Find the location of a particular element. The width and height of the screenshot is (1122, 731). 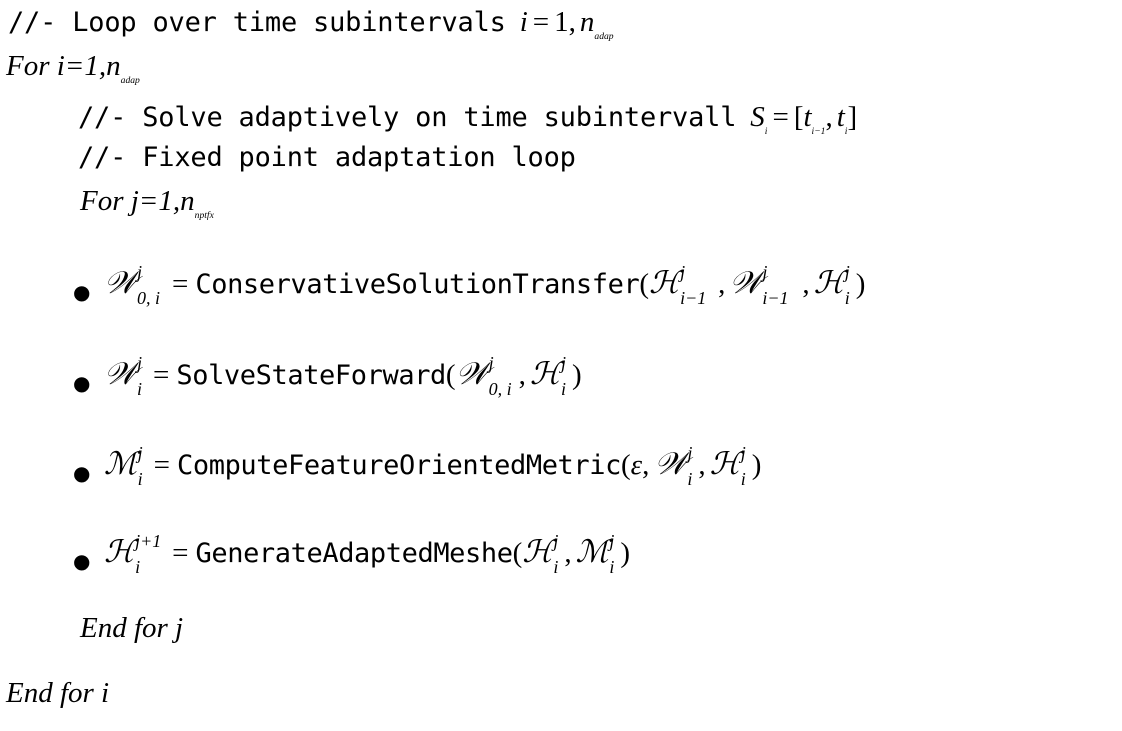

function-name-conservative-solution-transfer: ConservativeSolutionTransfer is located at coordinates (417, 284).